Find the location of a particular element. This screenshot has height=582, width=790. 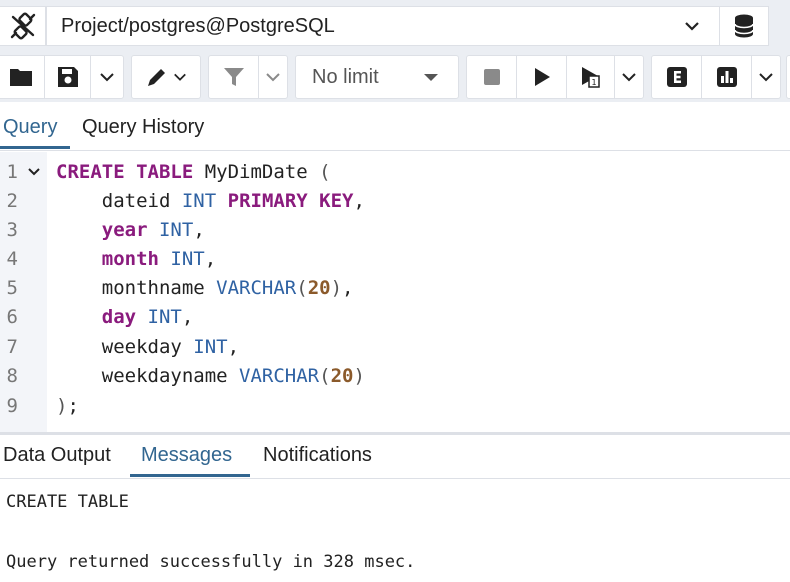

folder-icon is located at coordinates (20, 77).